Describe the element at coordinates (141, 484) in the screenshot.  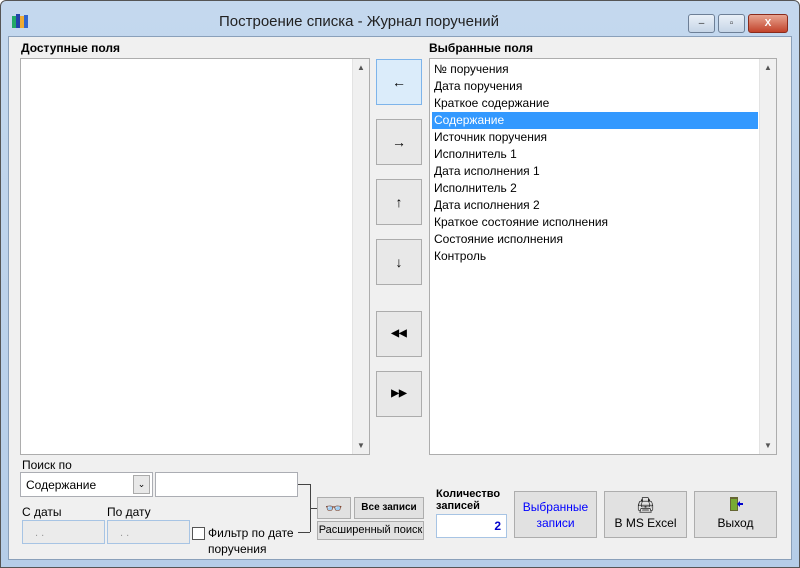
I see `chevron-down-icon: ⌄` at that location.